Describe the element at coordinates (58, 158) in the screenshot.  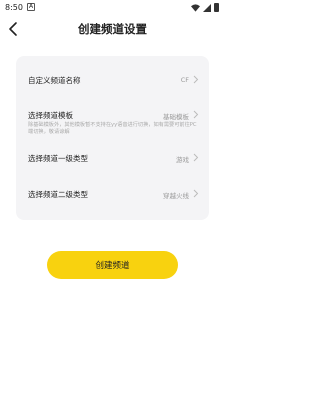
I see `primary-type-label: 选择频道一级类型` at that location.